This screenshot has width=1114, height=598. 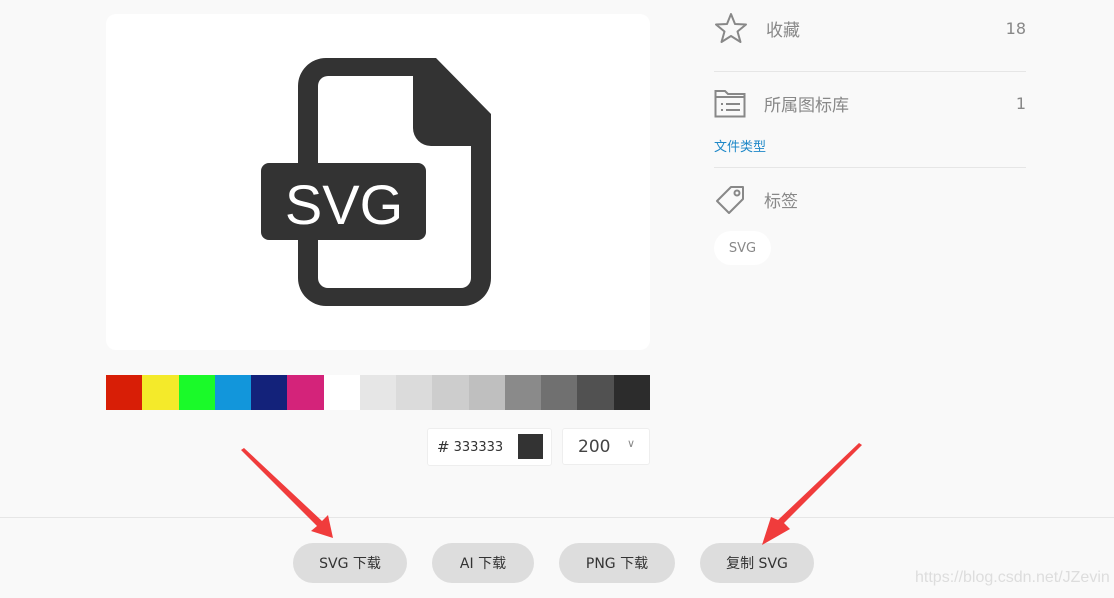 What do you see at coordinates (781, 201) in the screenshot?
I see `tags-label: 标签` at bounding box center [781, 201].